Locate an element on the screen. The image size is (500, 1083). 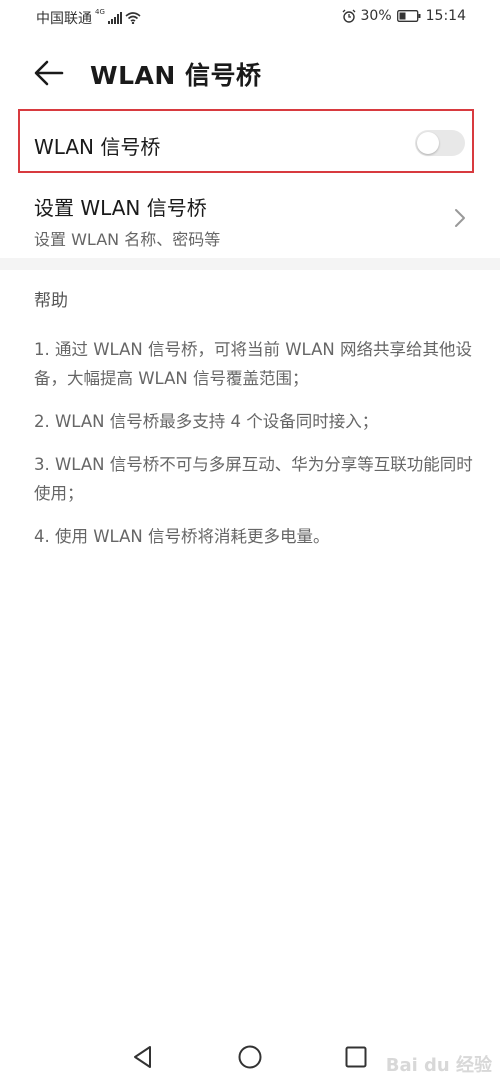
page-title: WLAN 信号桥 is located at coordinates (176, 75).